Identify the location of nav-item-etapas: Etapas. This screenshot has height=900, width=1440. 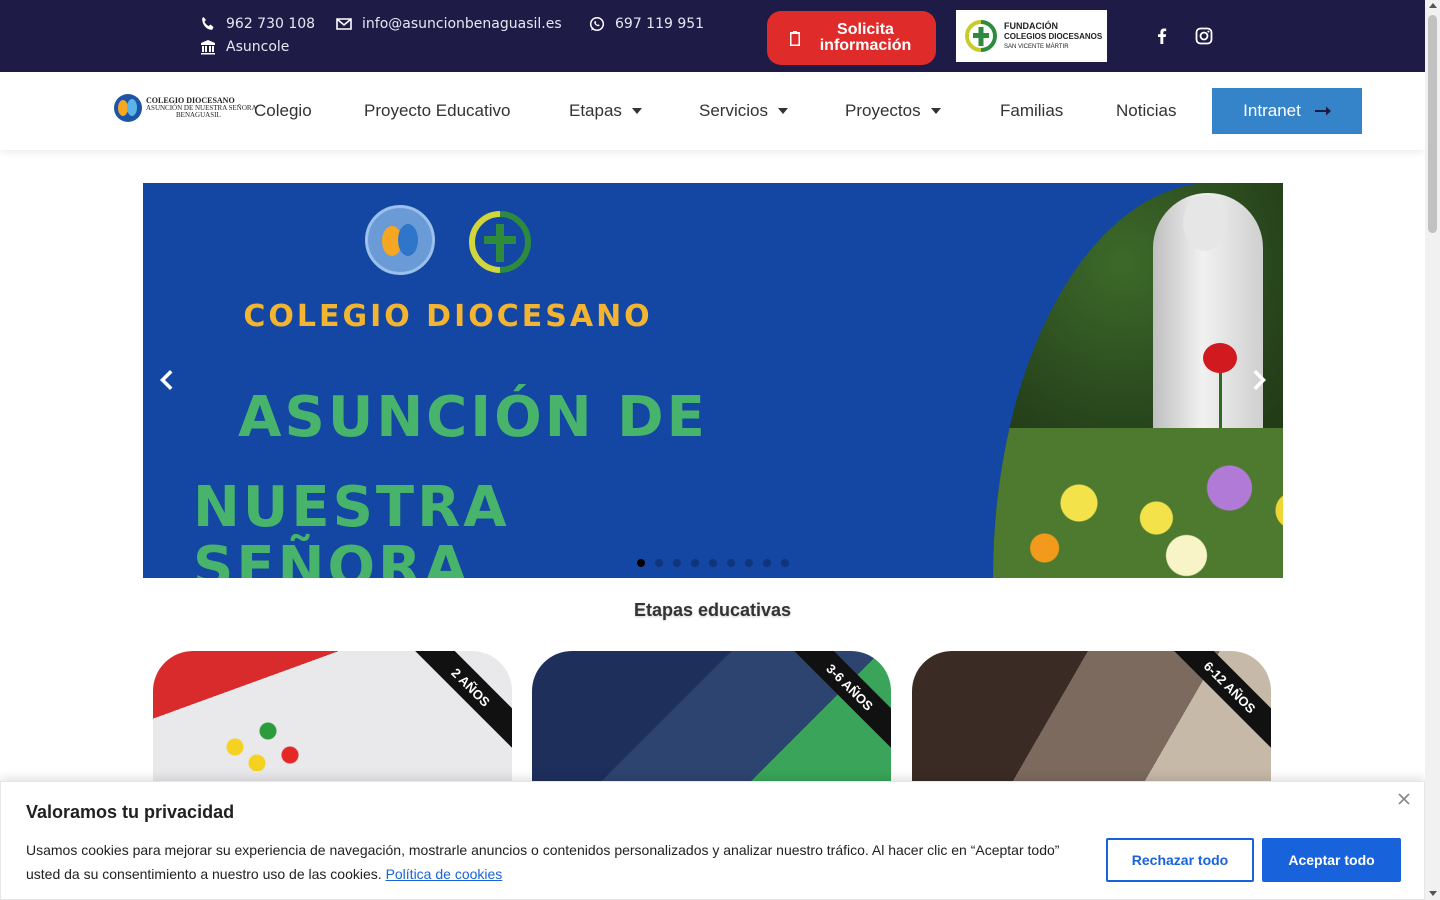
(605, 111).